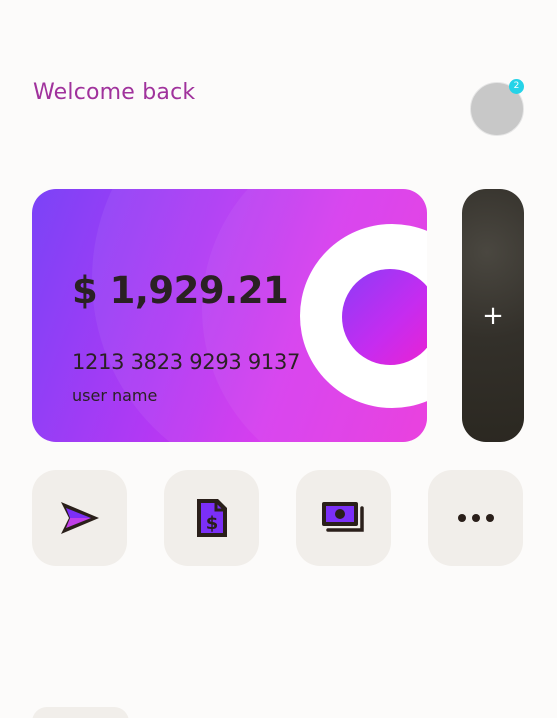  I want to click on notification-badge: 2, so click(516, 86).